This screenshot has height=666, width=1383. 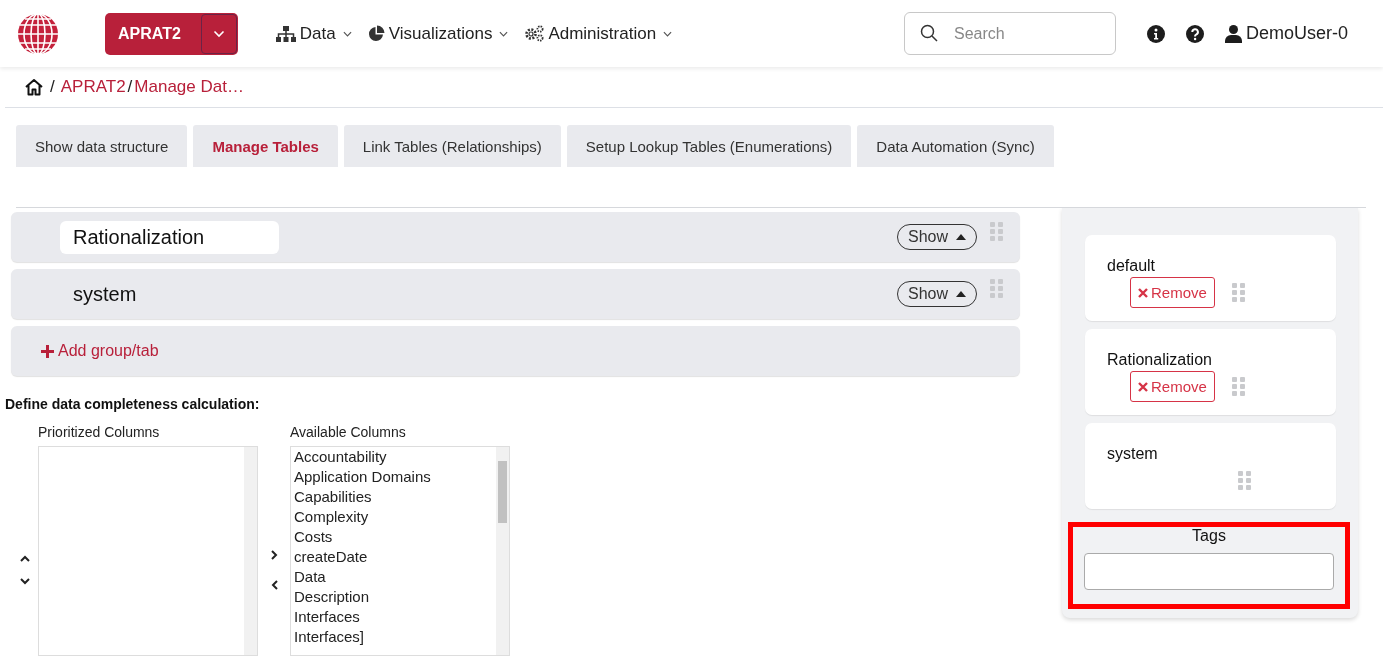 I want to click on sitemap-icon, so click(x=285, y=33).